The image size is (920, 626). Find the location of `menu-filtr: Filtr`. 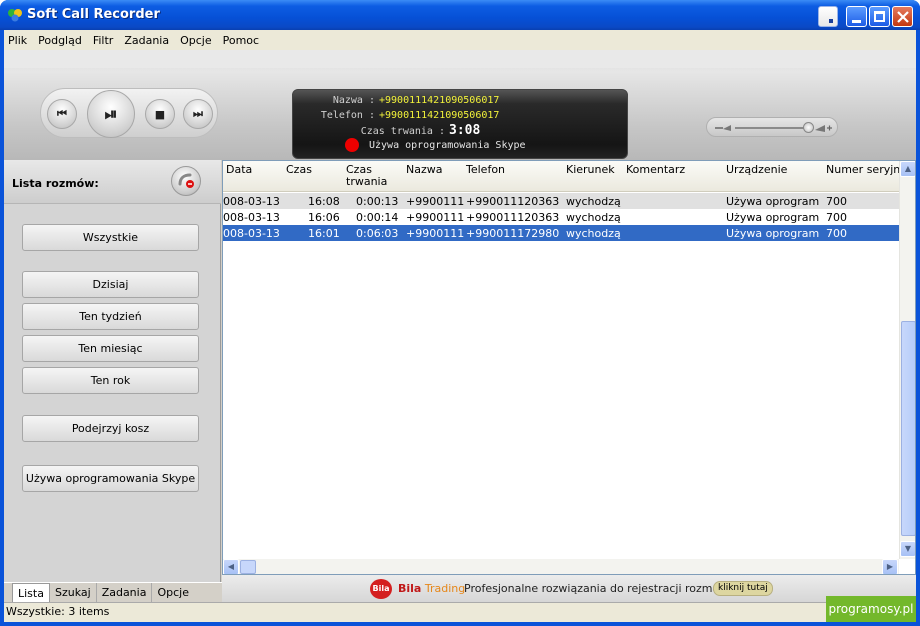

menu-filtr: Filtr is located at coordinates (103, 40).